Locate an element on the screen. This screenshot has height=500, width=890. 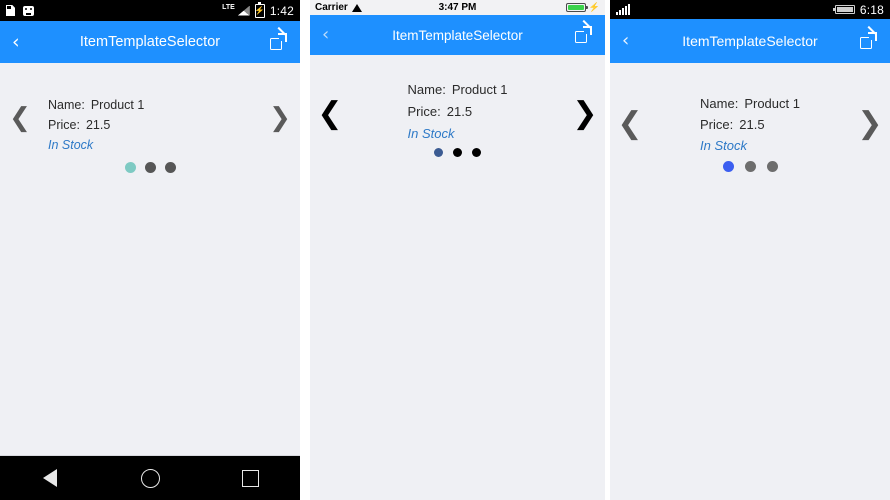
status-bar-right-icons: LTE ⚡ 1:42 is located at coordinates (258, 9).